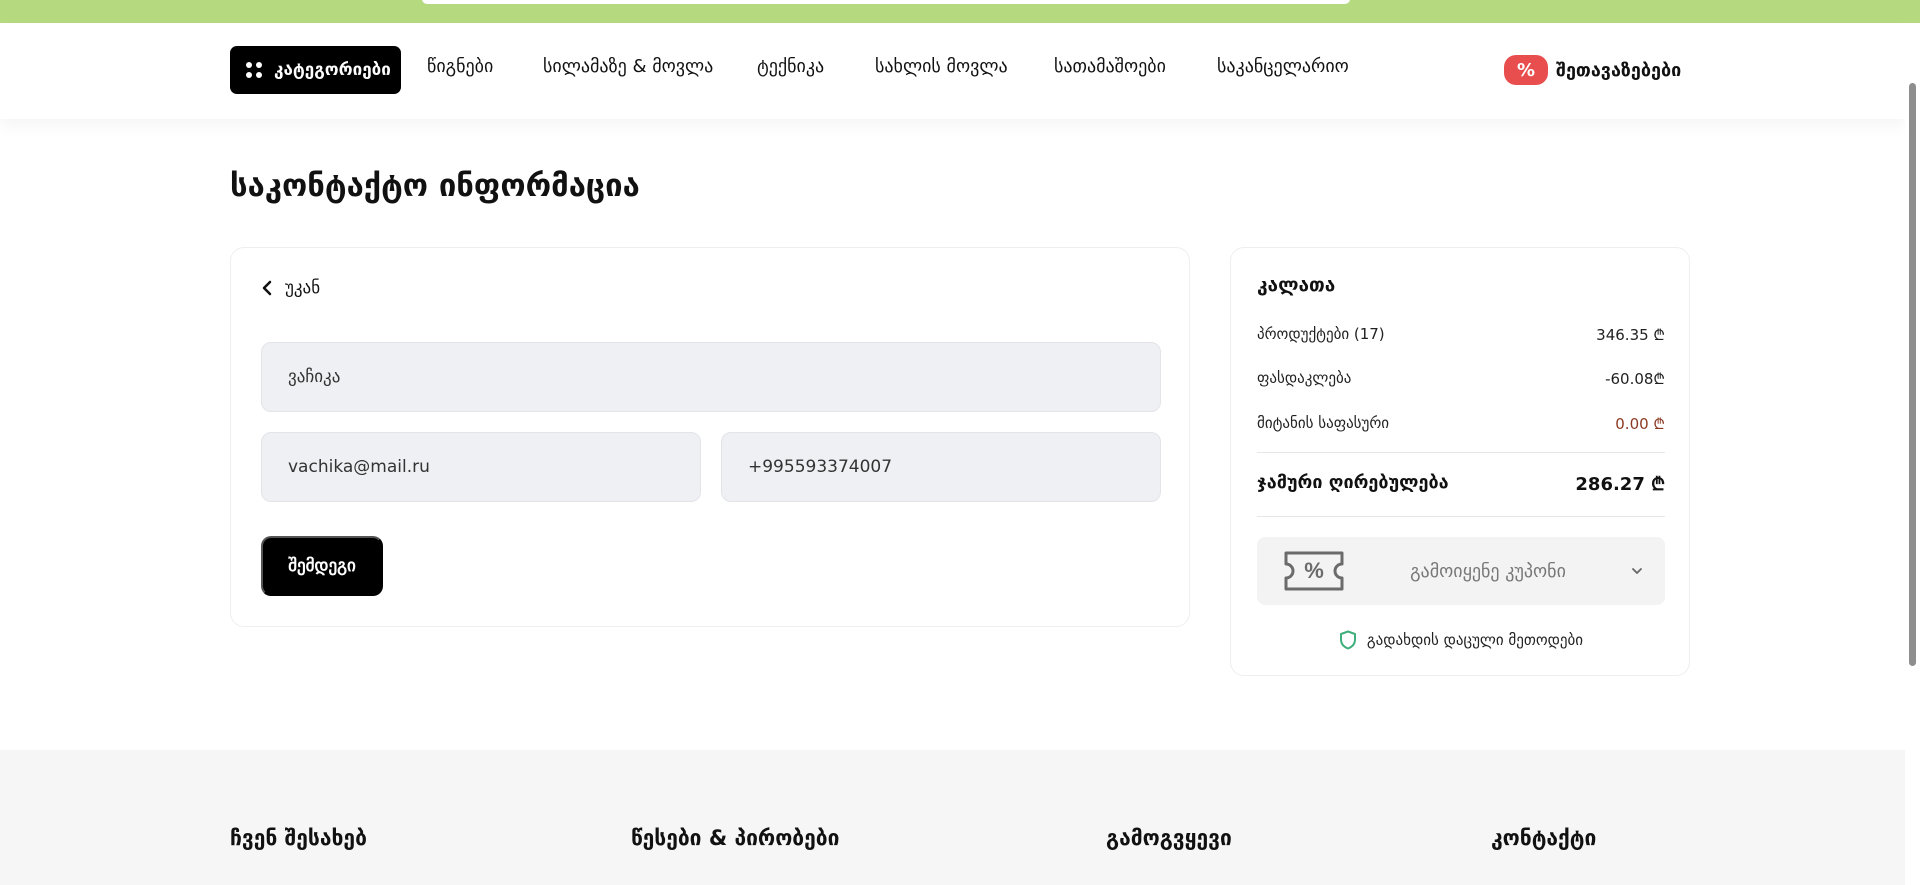 Image resolution: width=1920 pixels, height=885 pixels. I want to click on page-scrollbar, so click(1912, 454).